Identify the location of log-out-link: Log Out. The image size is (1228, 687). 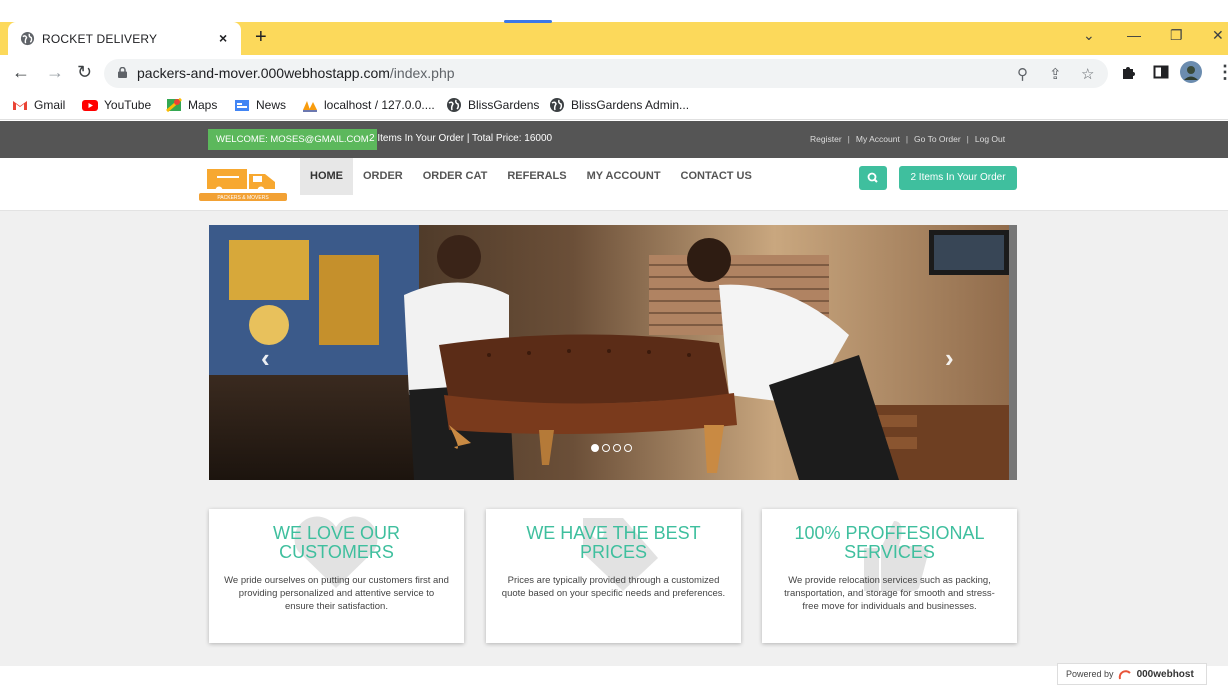
(990, 139).